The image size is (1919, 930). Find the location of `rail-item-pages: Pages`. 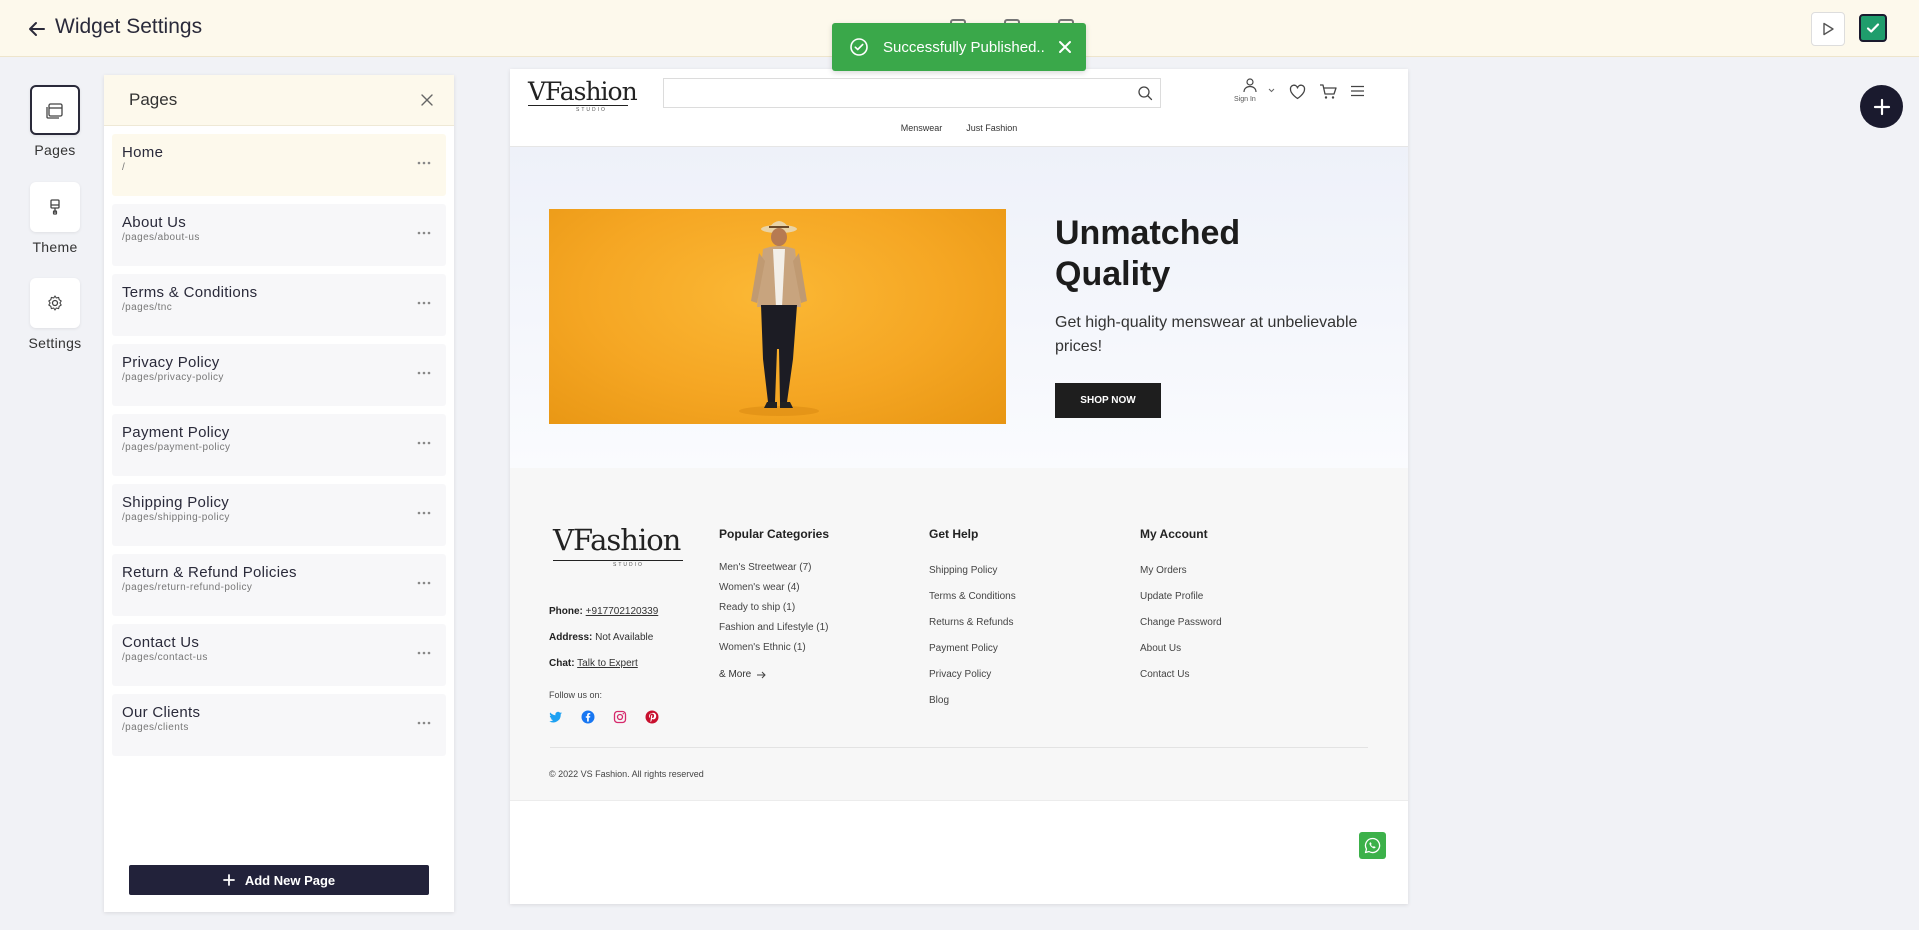

rail-item-pages: Pages is located at coordinates (55, 121).